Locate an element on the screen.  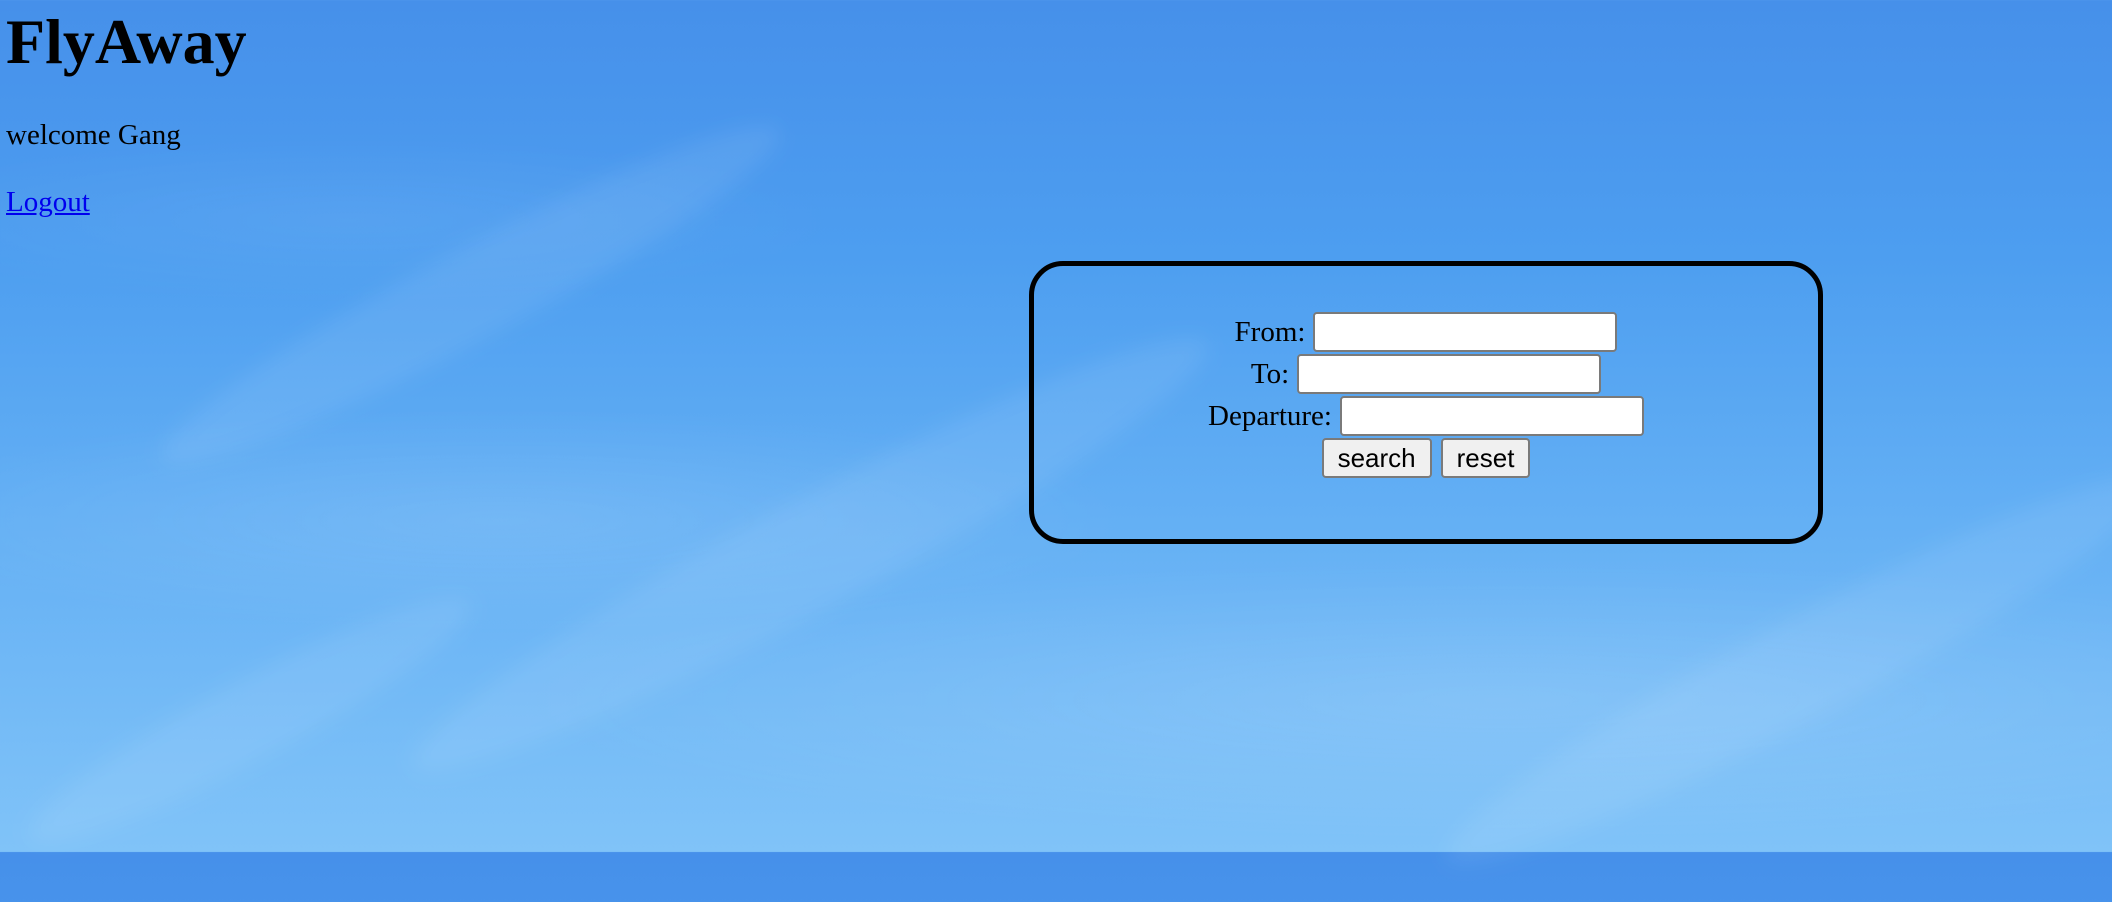
form-actions: search reset is located at coordinates (1426, 458).